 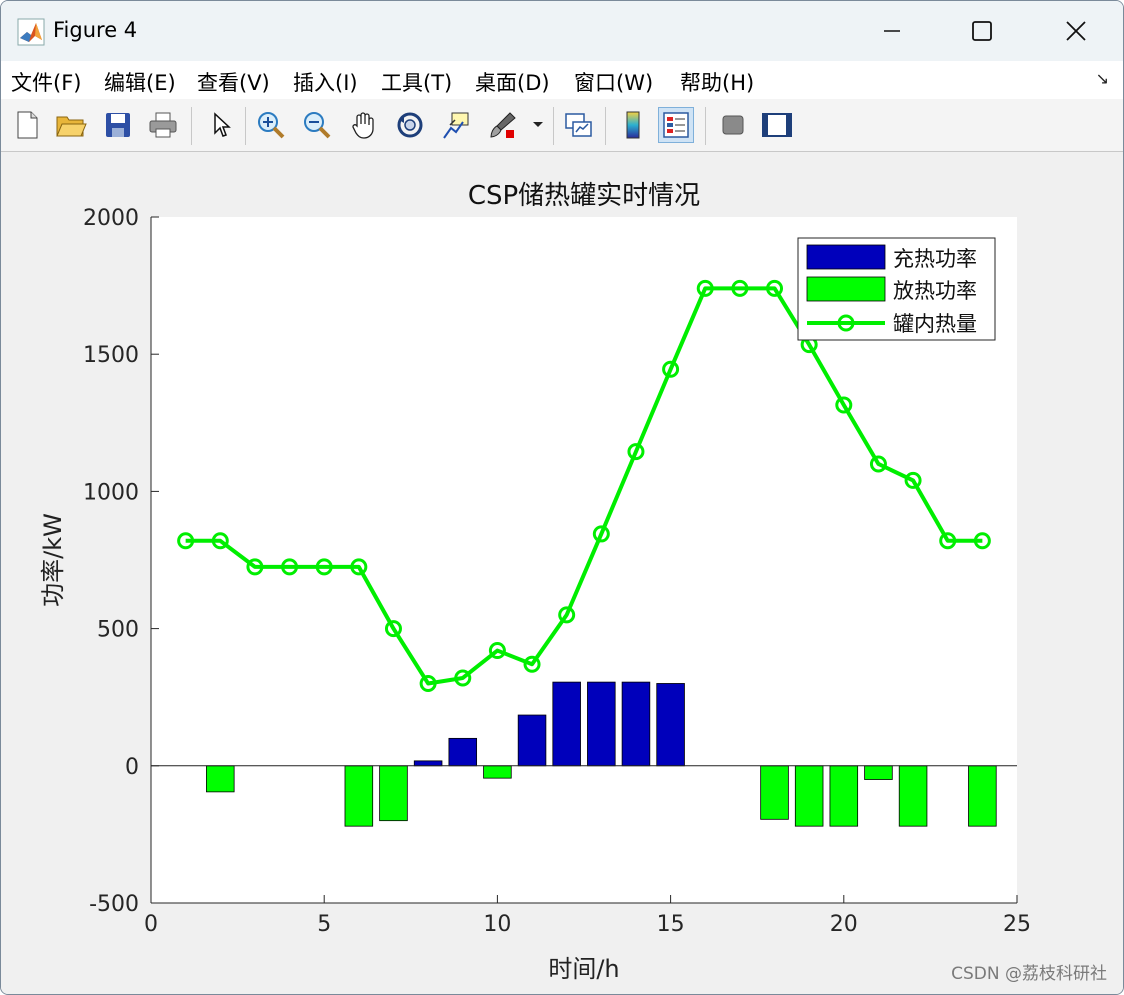 I want to click on x-tick-label: 25, so click(x=1017, y=924).